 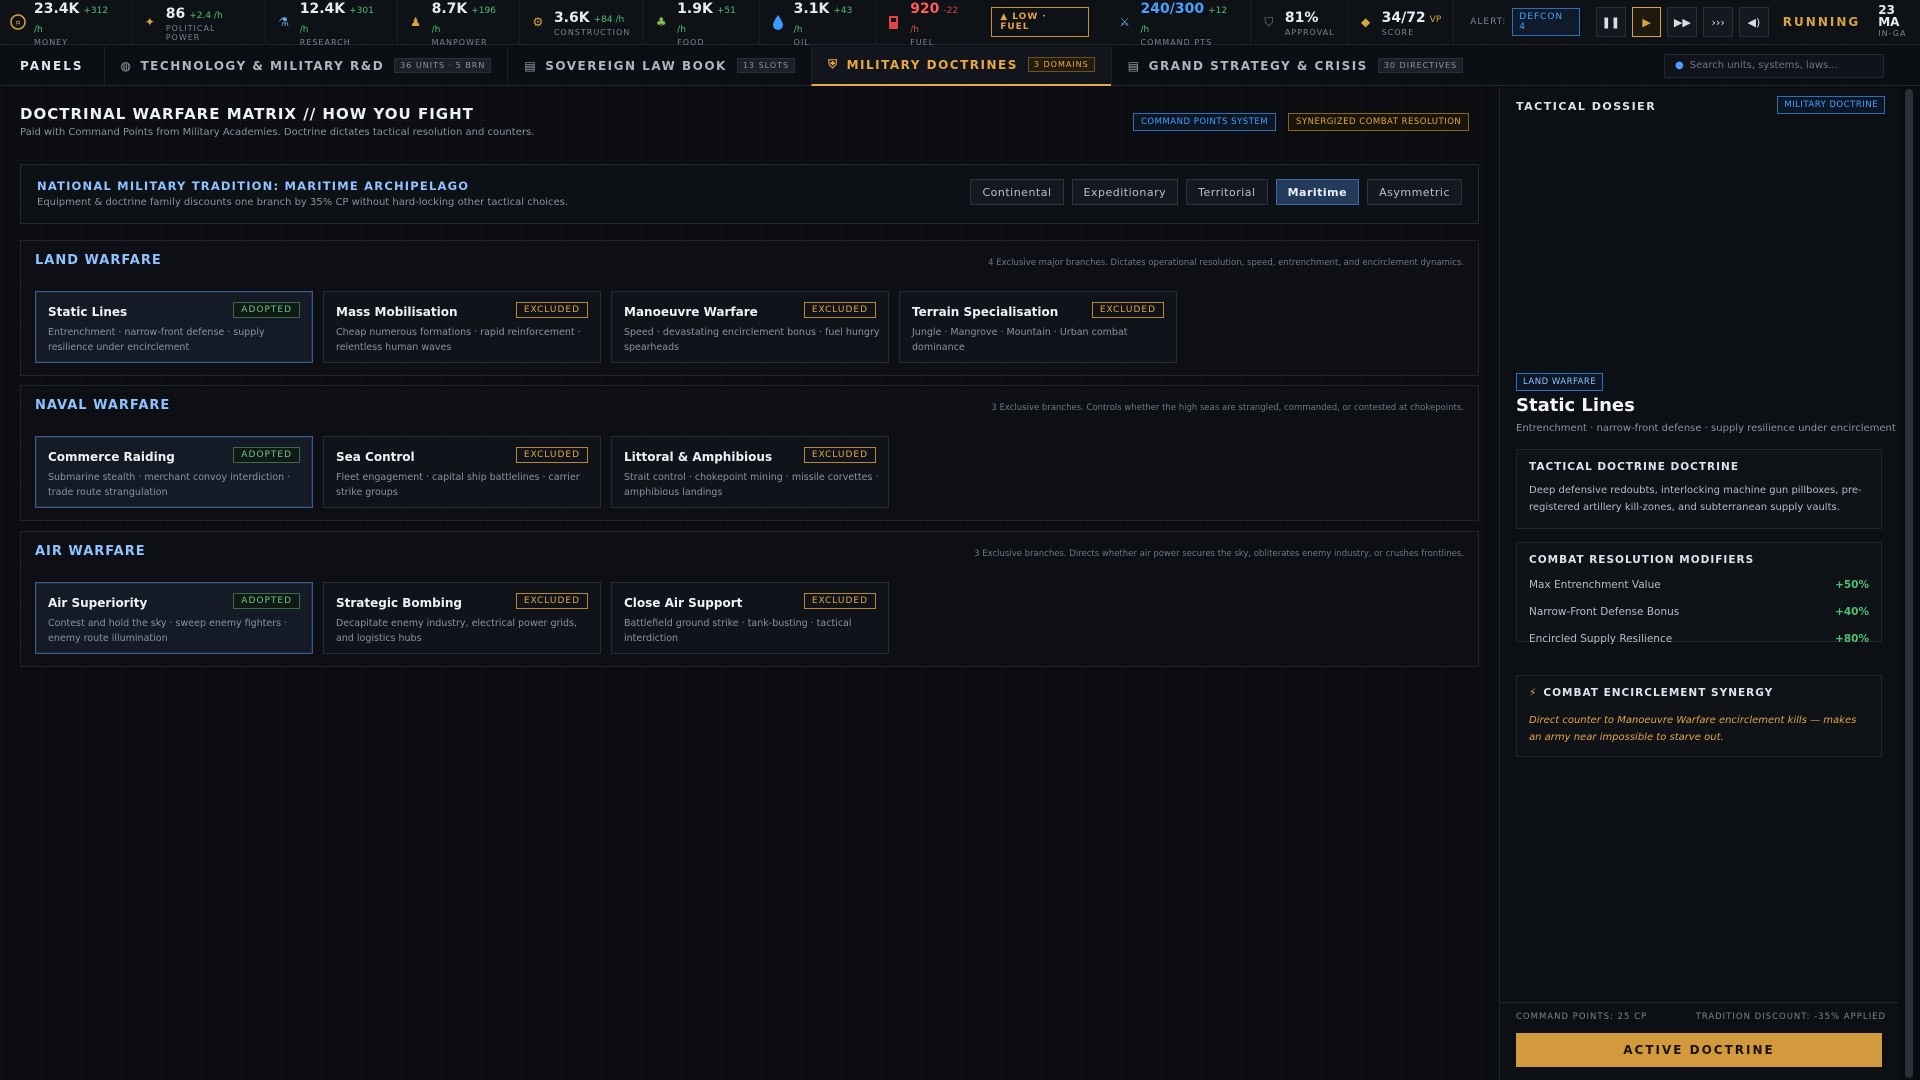 I want to click on status-badge: ADOPTED, so click(x=266, y=455).